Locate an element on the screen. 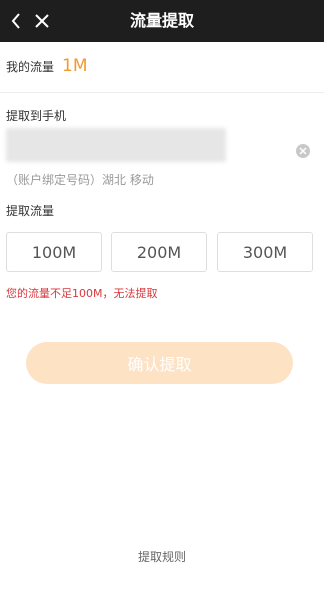 Image resolution: width=324 pixels, height=597 pixels. balance-label: 我的流量 is located at coordinates (30, 66).